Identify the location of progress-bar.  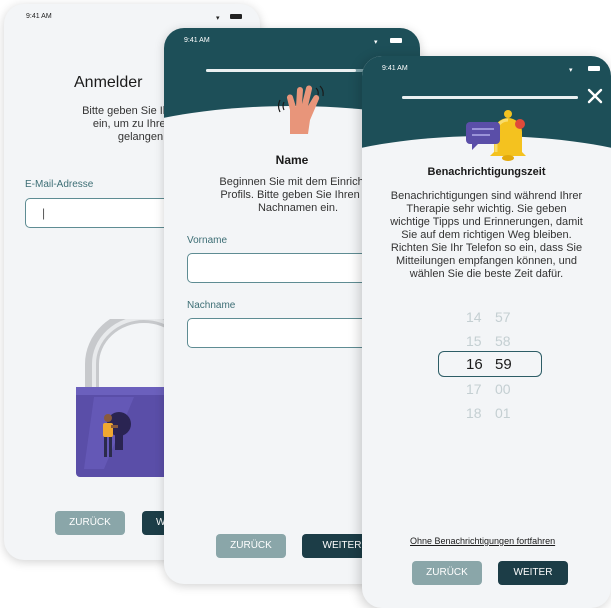
(490, 97).